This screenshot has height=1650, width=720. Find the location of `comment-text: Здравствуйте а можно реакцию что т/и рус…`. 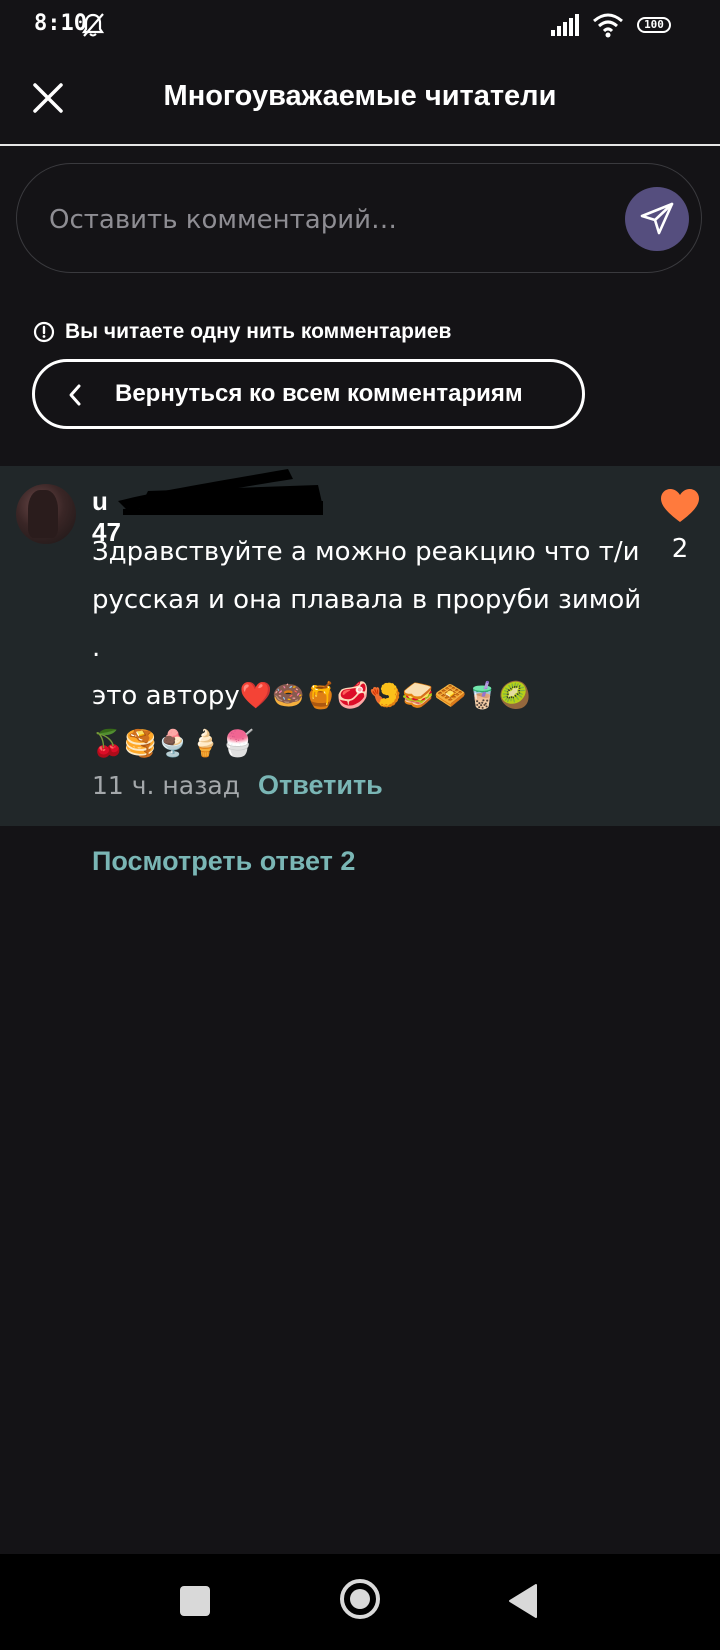

comment-text: Здравствуйте а можно реакцию что т/и рус… is located at coordinates (367, 648).